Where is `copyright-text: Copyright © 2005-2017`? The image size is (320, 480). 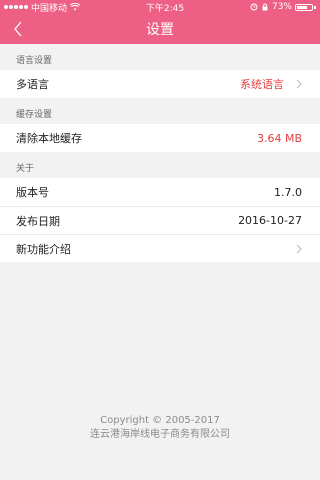 copyright-text: Copyright © 2005-2017 is located at coordinates (160, 420).